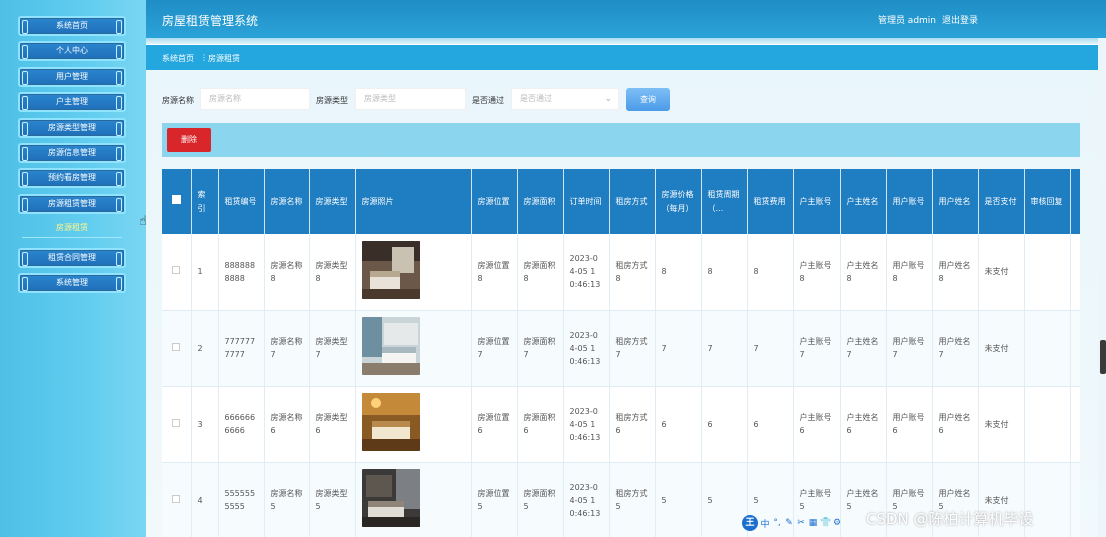 The height and width of the screenshot is (537, 1106). Describe the element at coordinates (205, 272) in the screenshot. I see `row-index: 1` at that location.